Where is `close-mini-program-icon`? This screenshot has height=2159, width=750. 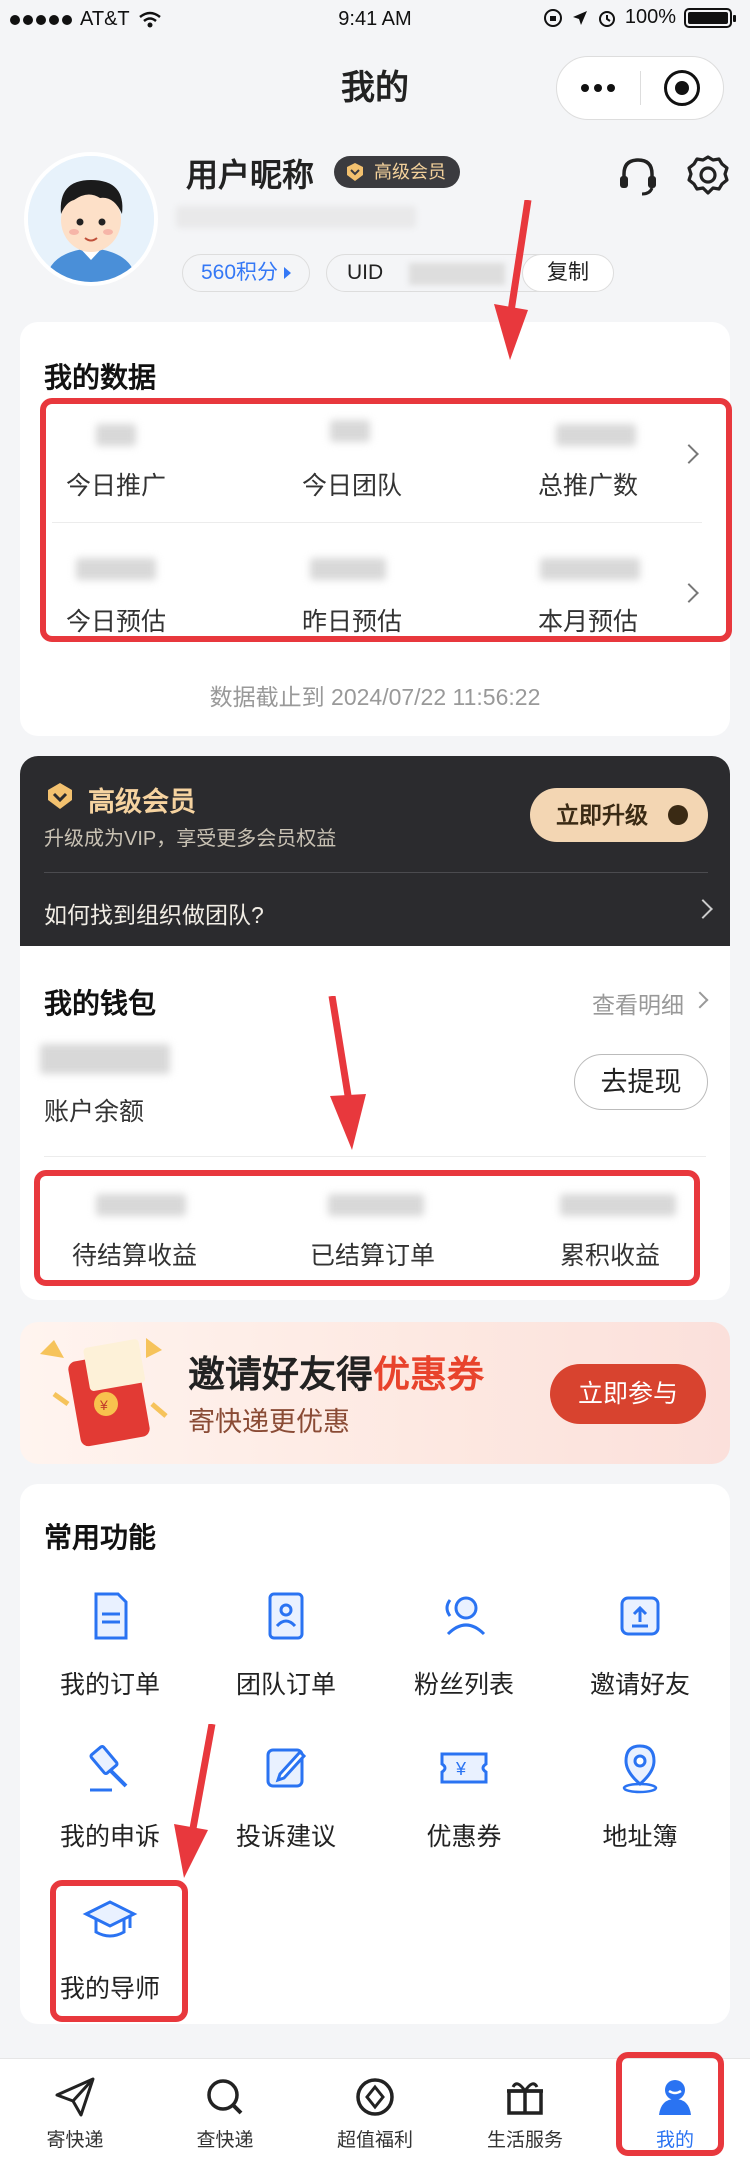
close-mini-program-icon is located at coordinates (682, 88).